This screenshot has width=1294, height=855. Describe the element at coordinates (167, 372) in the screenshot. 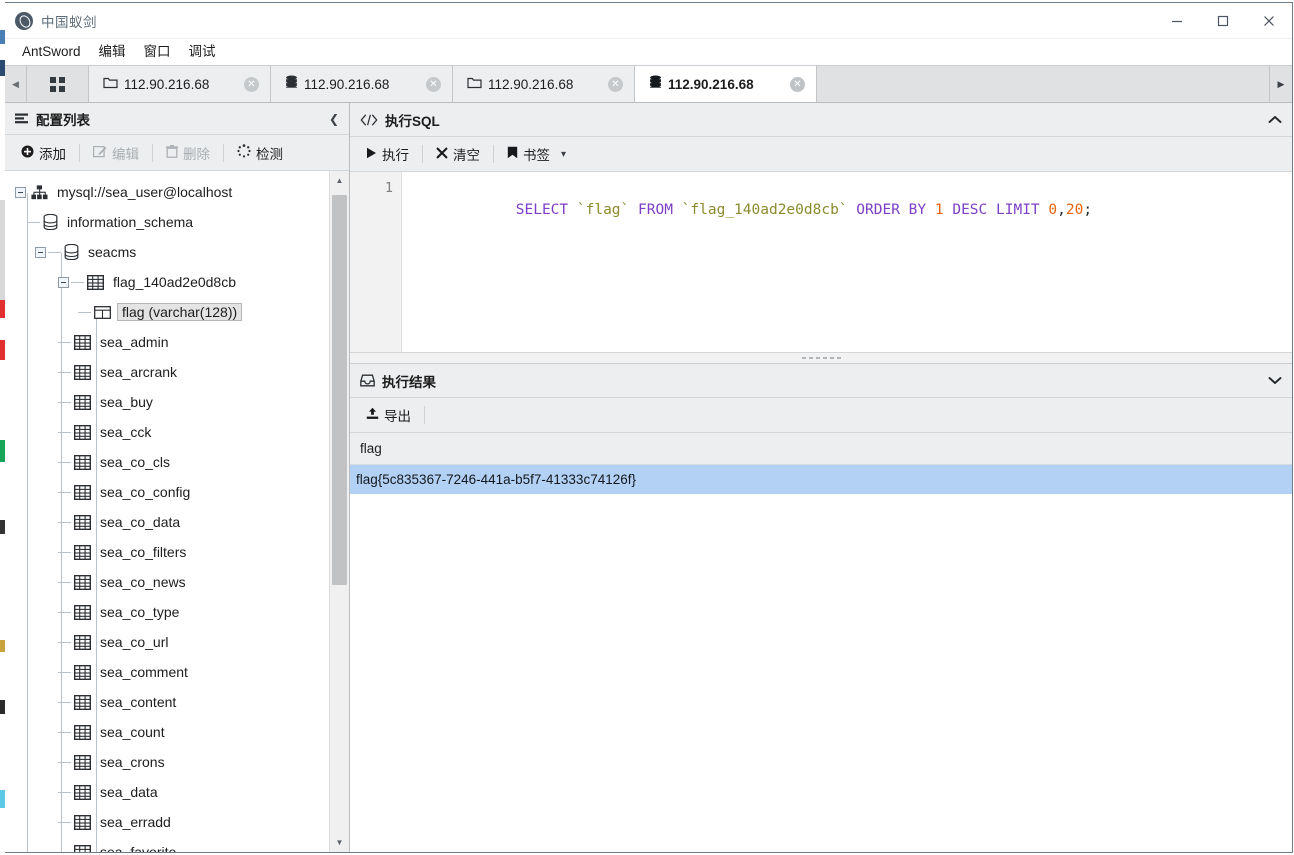

I see `tree-node-table: sea_arcrank` at that location.